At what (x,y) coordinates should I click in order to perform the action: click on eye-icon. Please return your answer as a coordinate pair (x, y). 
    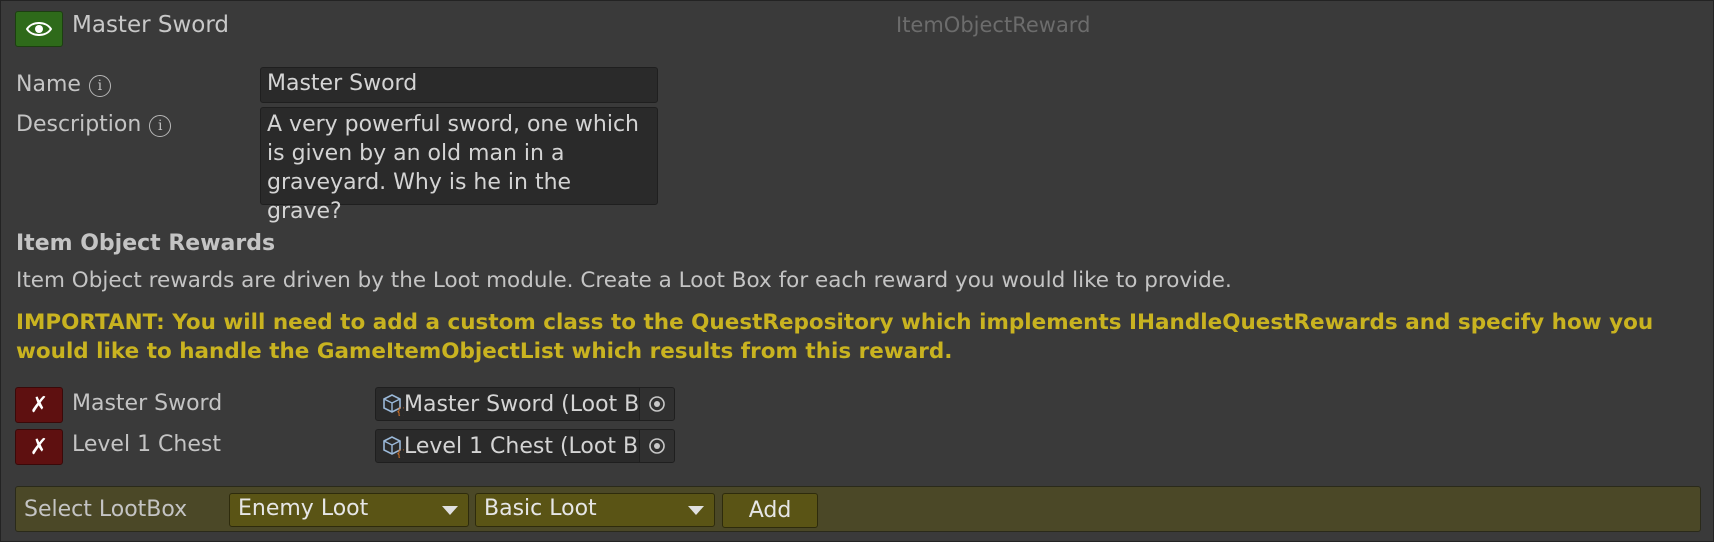
    Looking at the image, I should click on (39, 29).